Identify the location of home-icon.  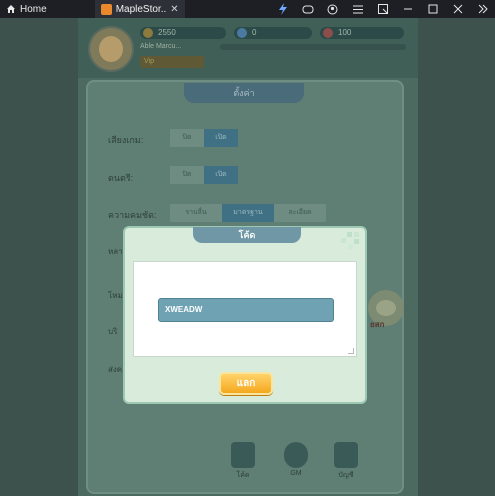
(11, 9).